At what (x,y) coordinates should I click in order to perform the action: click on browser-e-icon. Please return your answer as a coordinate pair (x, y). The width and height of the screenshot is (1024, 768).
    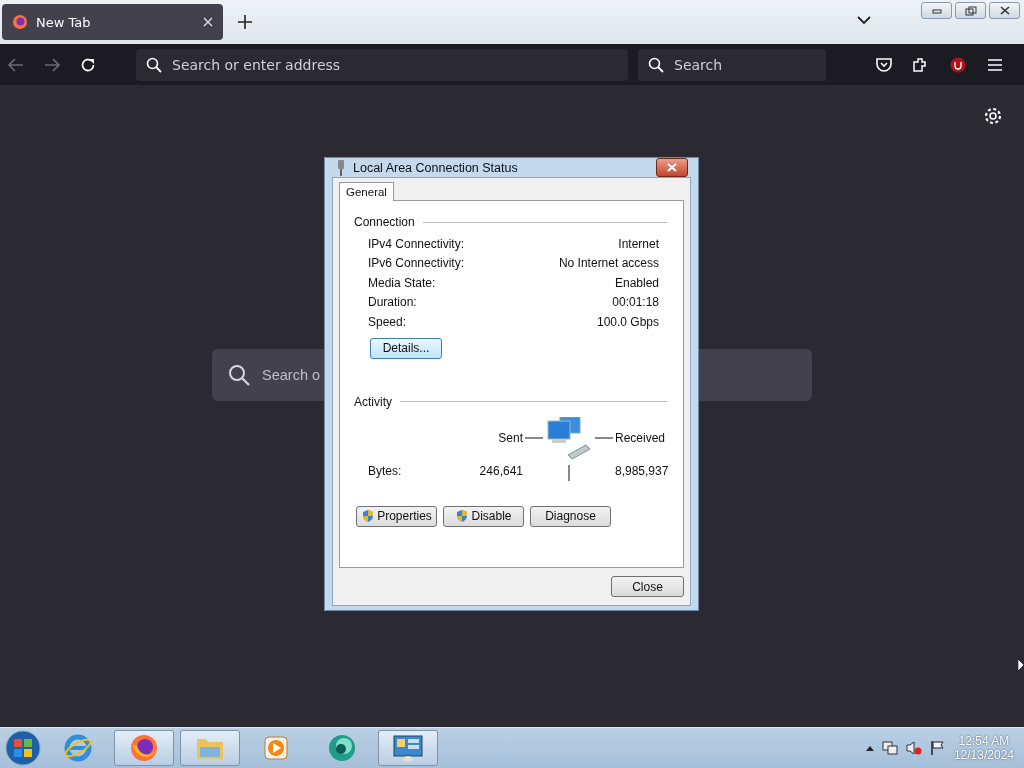
    Looking at the image, I should click on (78, 748).